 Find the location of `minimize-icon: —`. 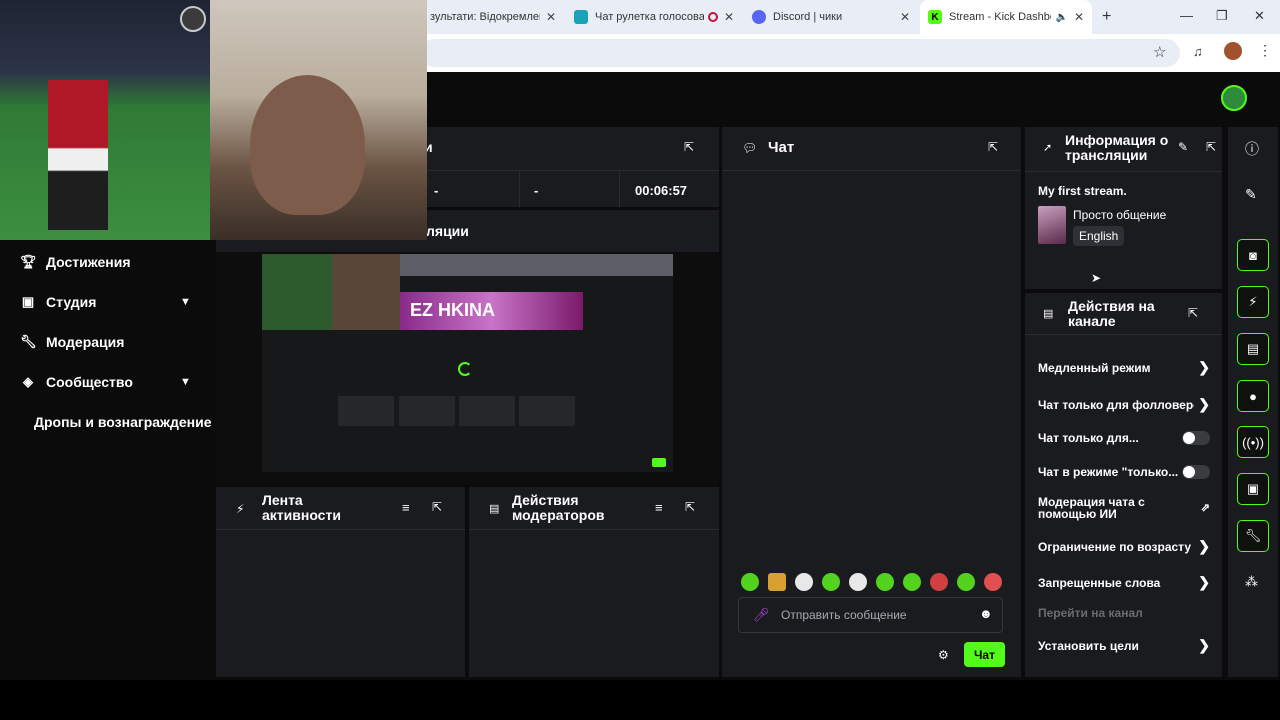

minimize-icon: — is located at coordinates (1186, 15).